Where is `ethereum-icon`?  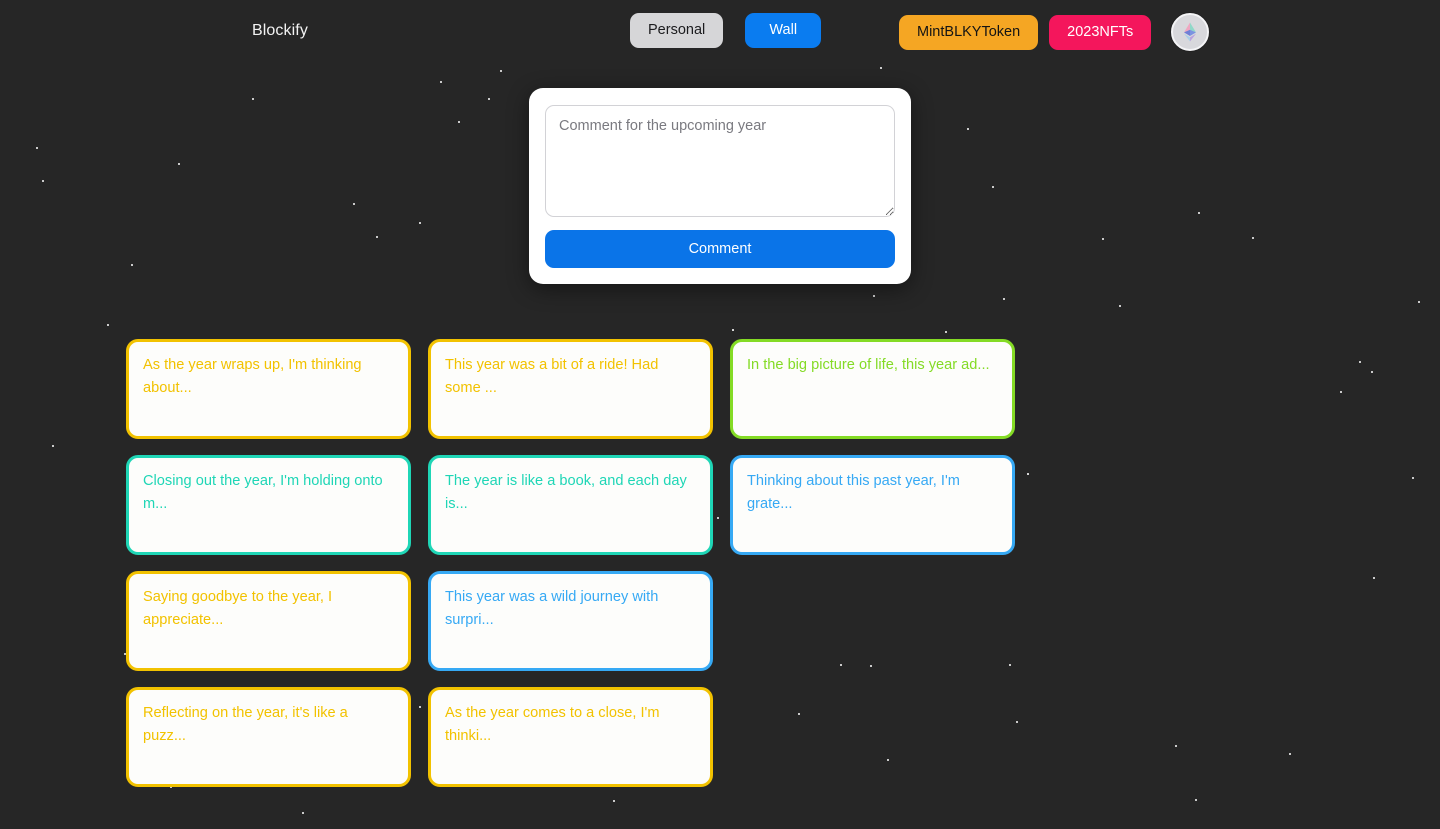 ethereum-icon is located at coordinates (1190, 32).